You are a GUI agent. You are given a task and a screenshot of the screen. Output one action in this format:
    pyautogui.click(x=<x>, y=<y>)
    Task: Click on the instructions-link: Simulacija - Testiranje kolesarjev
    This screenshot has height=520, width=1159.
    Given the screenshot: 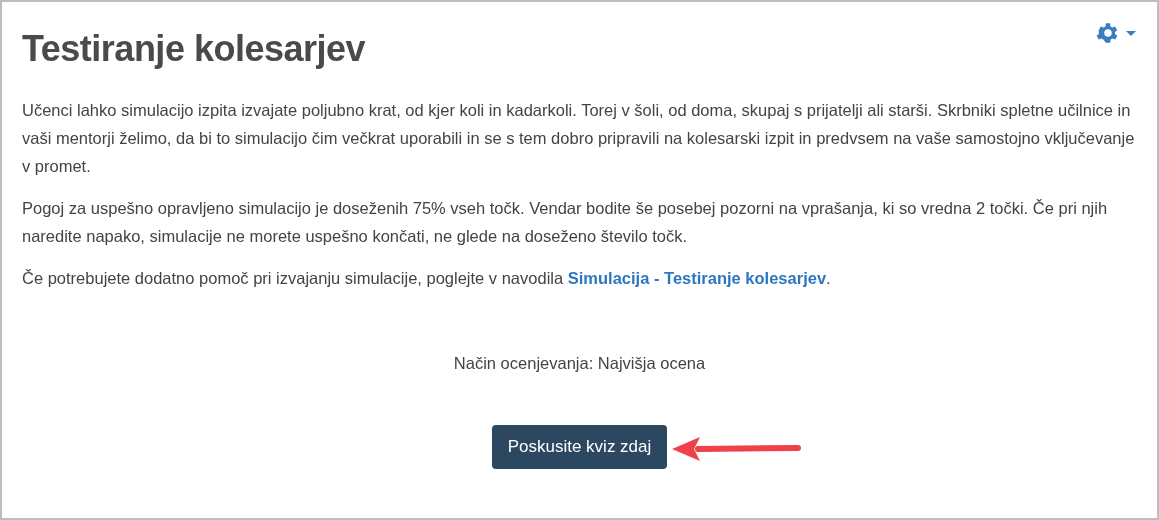 What is the action you would take?
    pyautogui.click(x=697, y=278)
    